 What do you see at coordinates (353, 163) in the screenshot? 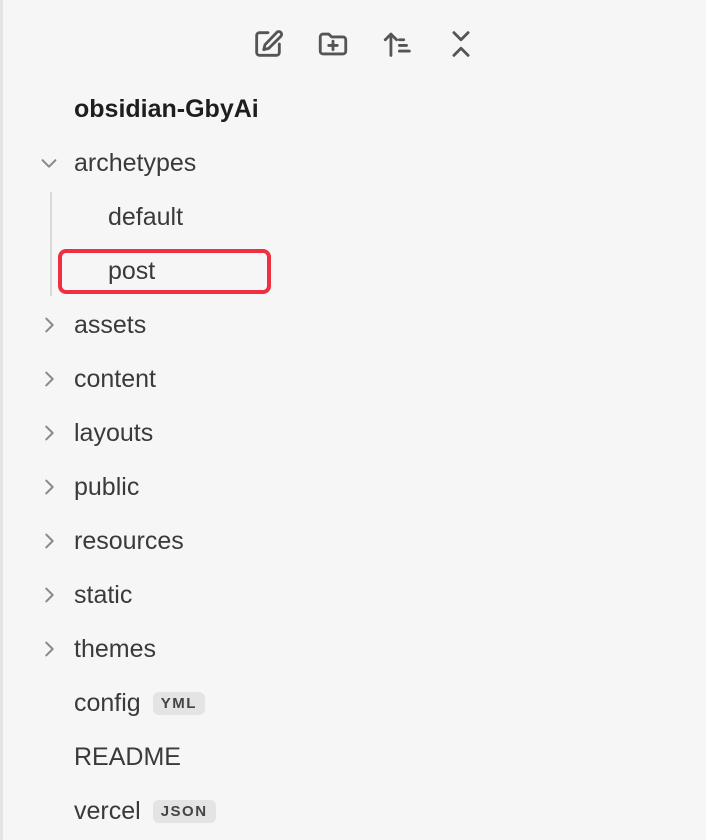
I see `folder-archetypes: archetypes` at bounding box center [353, 163].